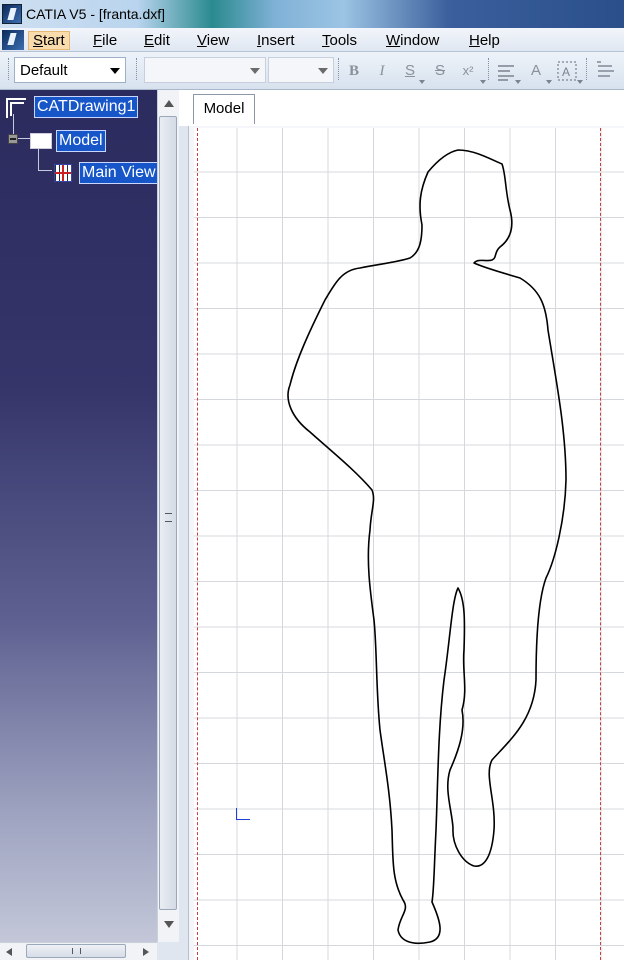  What do you see at coordinates (354, 71) in the screenshot?
I see `bold-icon: B` at bounding box center [354, 71].